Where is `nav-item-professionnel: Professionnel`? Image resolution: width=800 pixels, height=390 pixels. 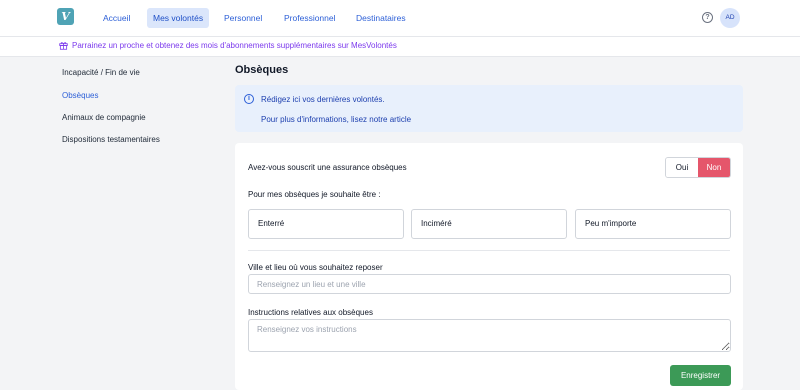 nav-item-professionnel: Professionnel is located at coordinates (310, 18).